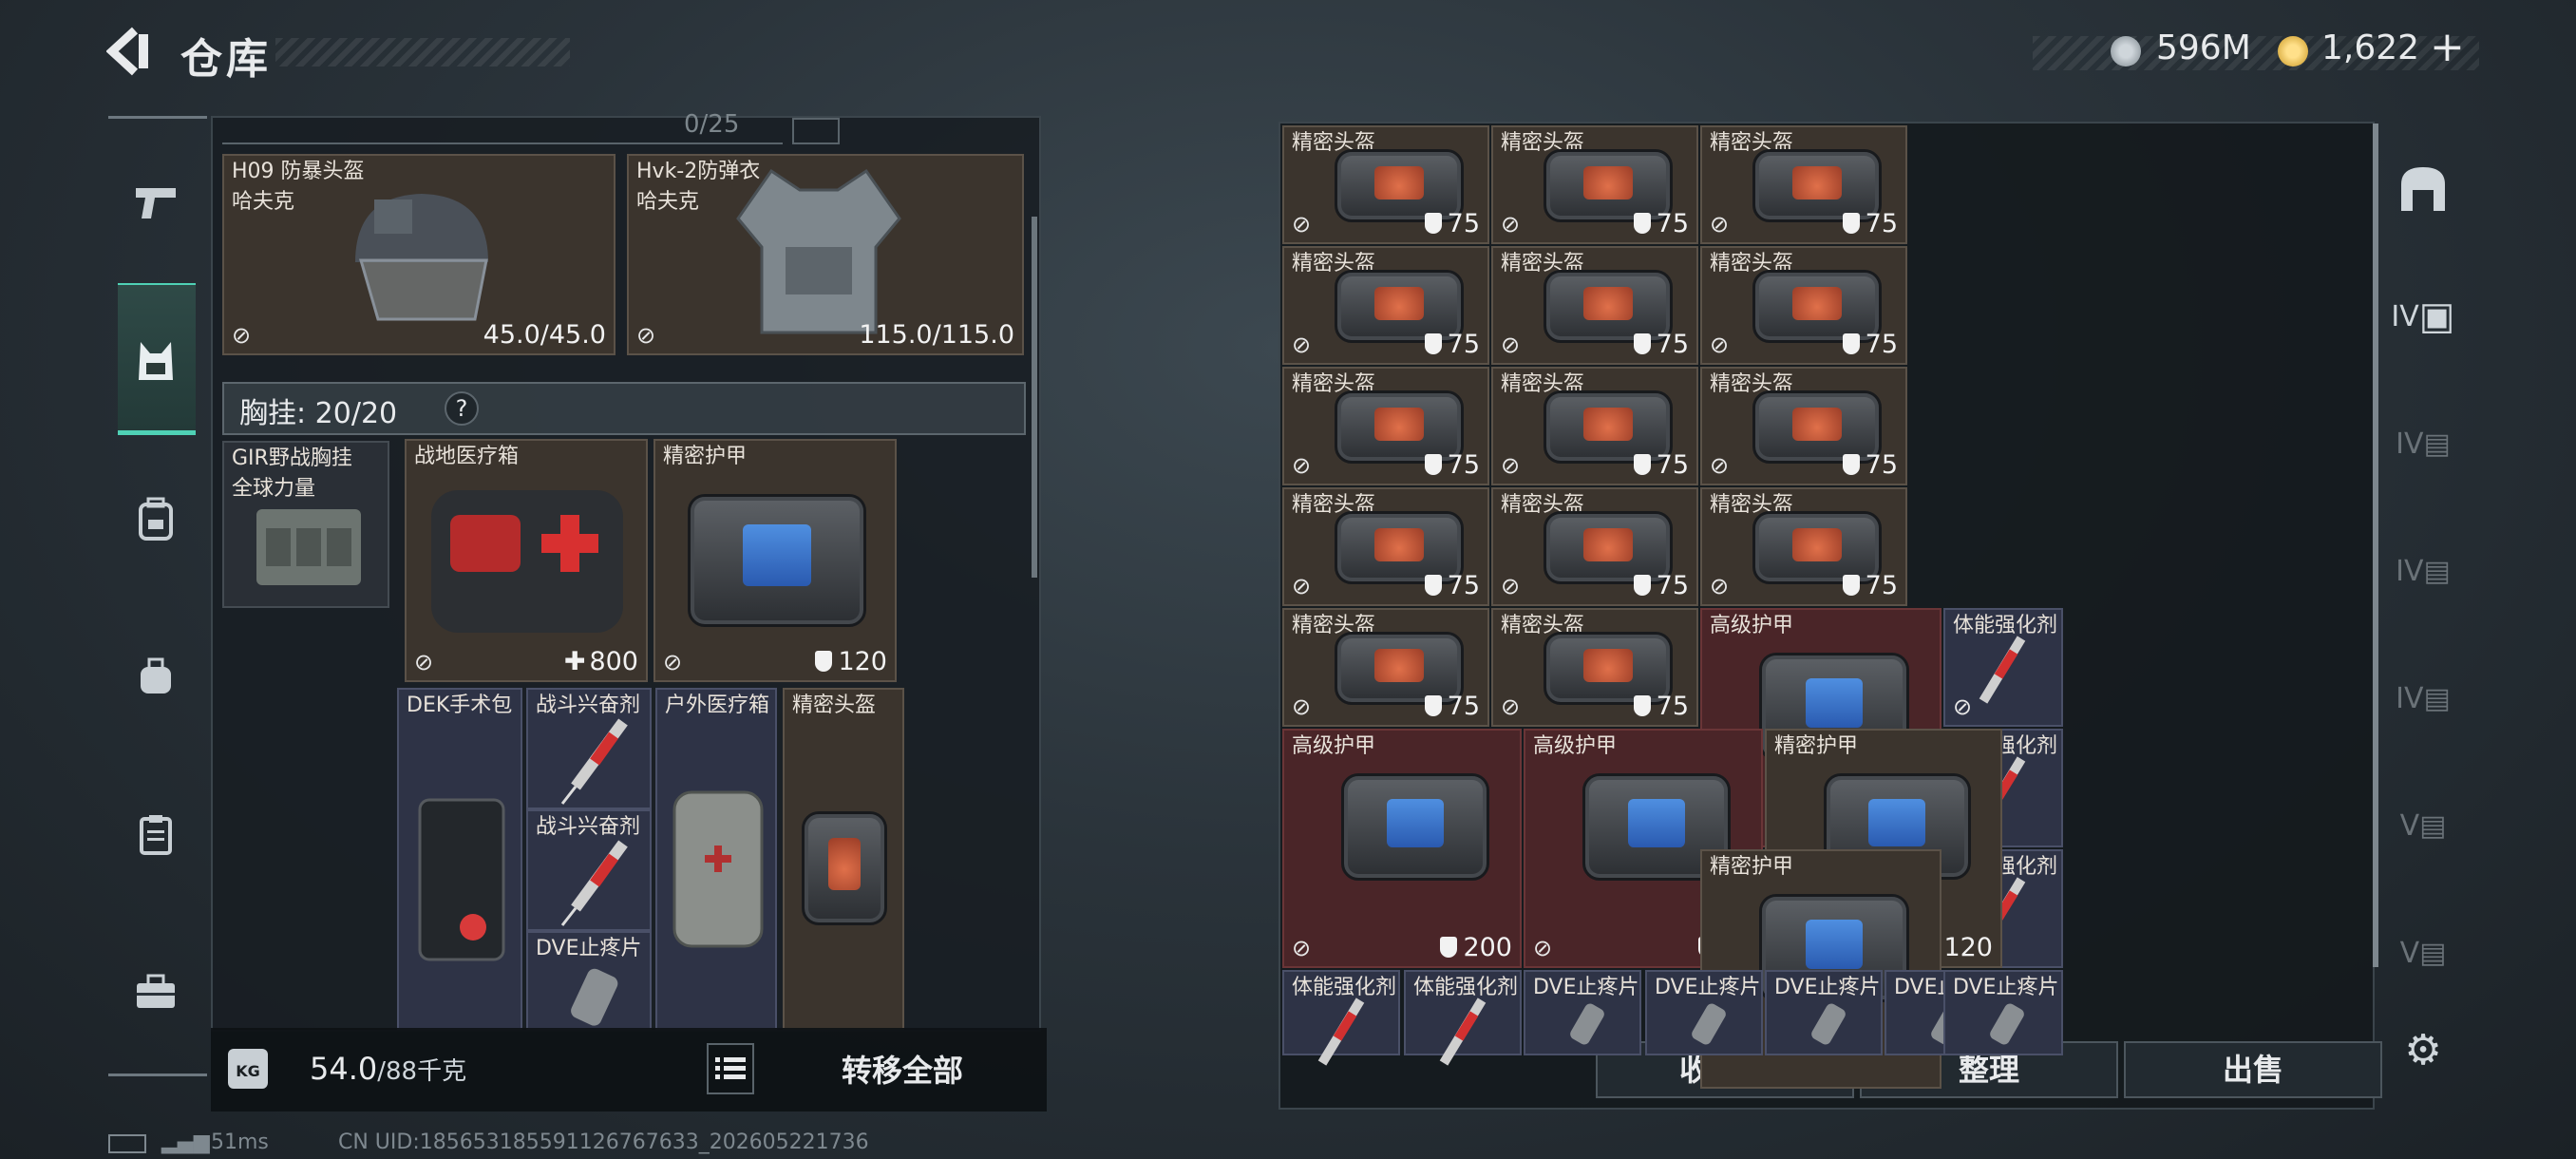  What do you see at coordinates (2003, 667) in the screenshot?
I see `storage-item: 体能强化剂⊘` at bounding box center [2003, 667].